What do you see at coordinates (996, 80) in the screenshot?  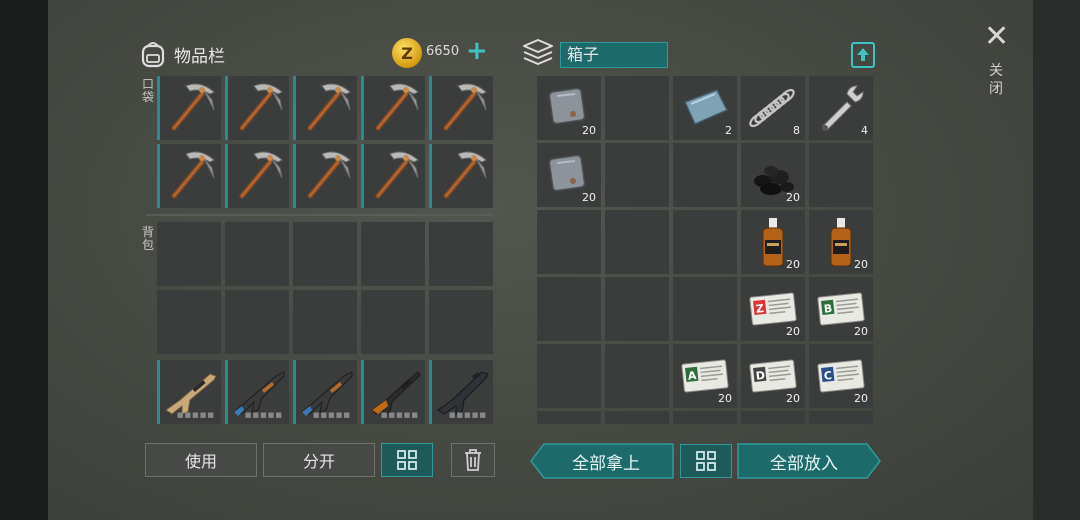 I see `close-label: 关闭` at bounding box center [996, 80].